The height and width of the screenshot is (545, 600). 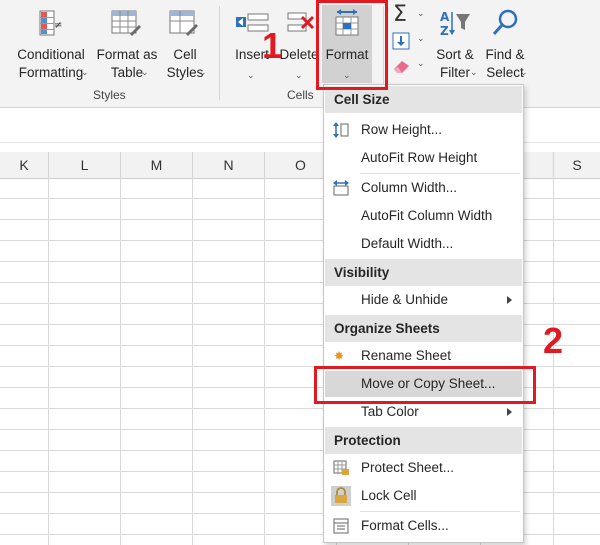 What do you see at coordinates (85, 165) in the screenshot?
I see `column-header-l: L` at bounding box center [85, 165].